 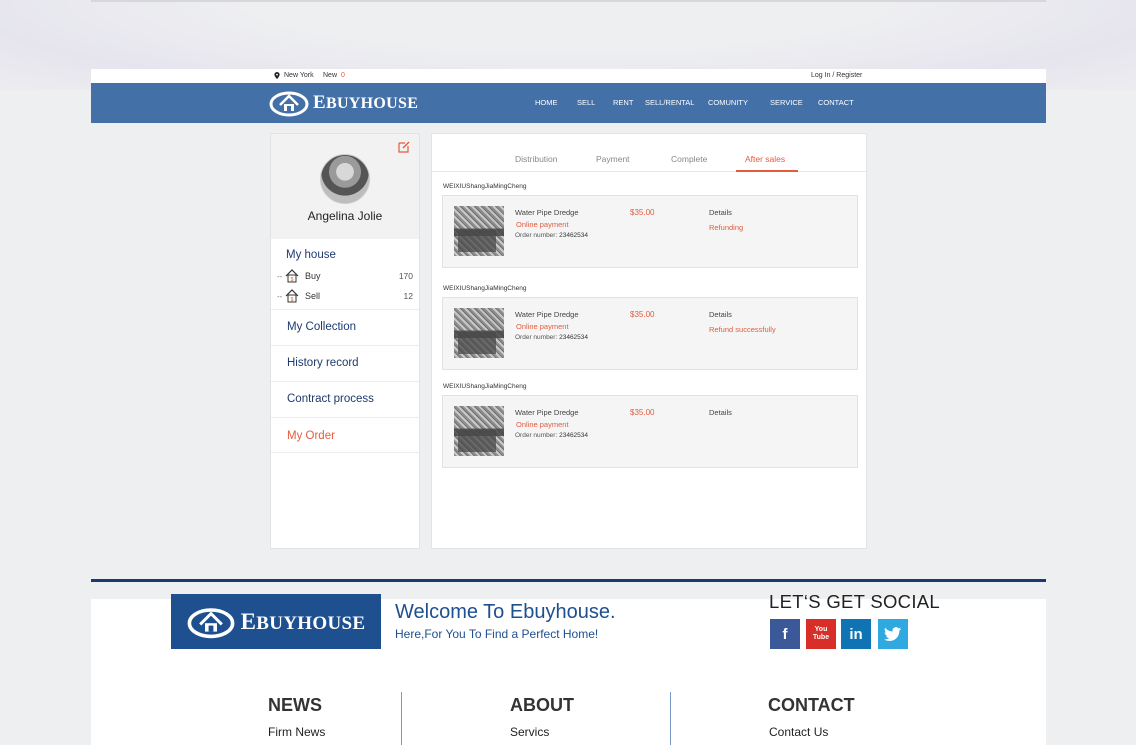 I want to click on sidebar-subitem-label: Buy, so click(x=313, y=276).